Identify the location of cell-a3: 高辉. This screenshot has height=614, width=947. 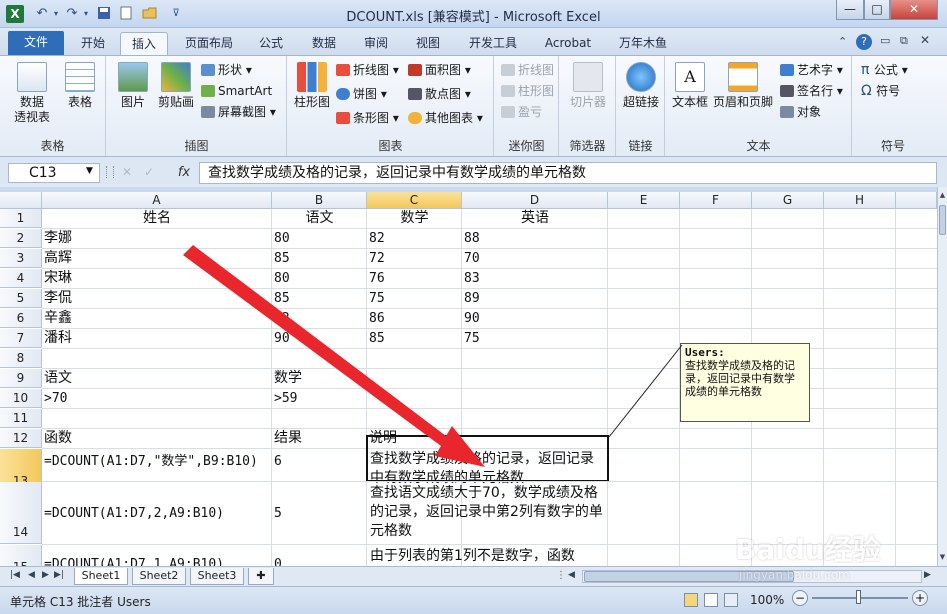
(58, 258).